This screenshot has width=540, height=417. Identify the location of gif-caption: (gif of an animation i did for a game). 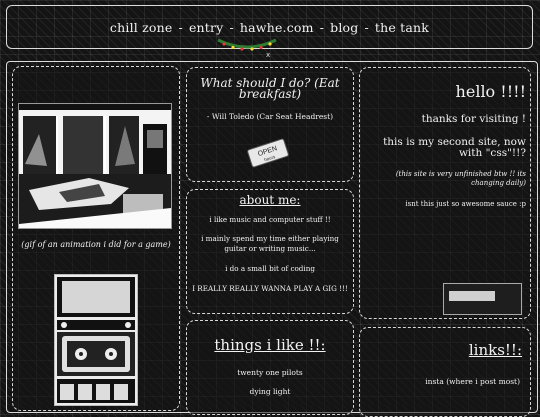
(96, 244).